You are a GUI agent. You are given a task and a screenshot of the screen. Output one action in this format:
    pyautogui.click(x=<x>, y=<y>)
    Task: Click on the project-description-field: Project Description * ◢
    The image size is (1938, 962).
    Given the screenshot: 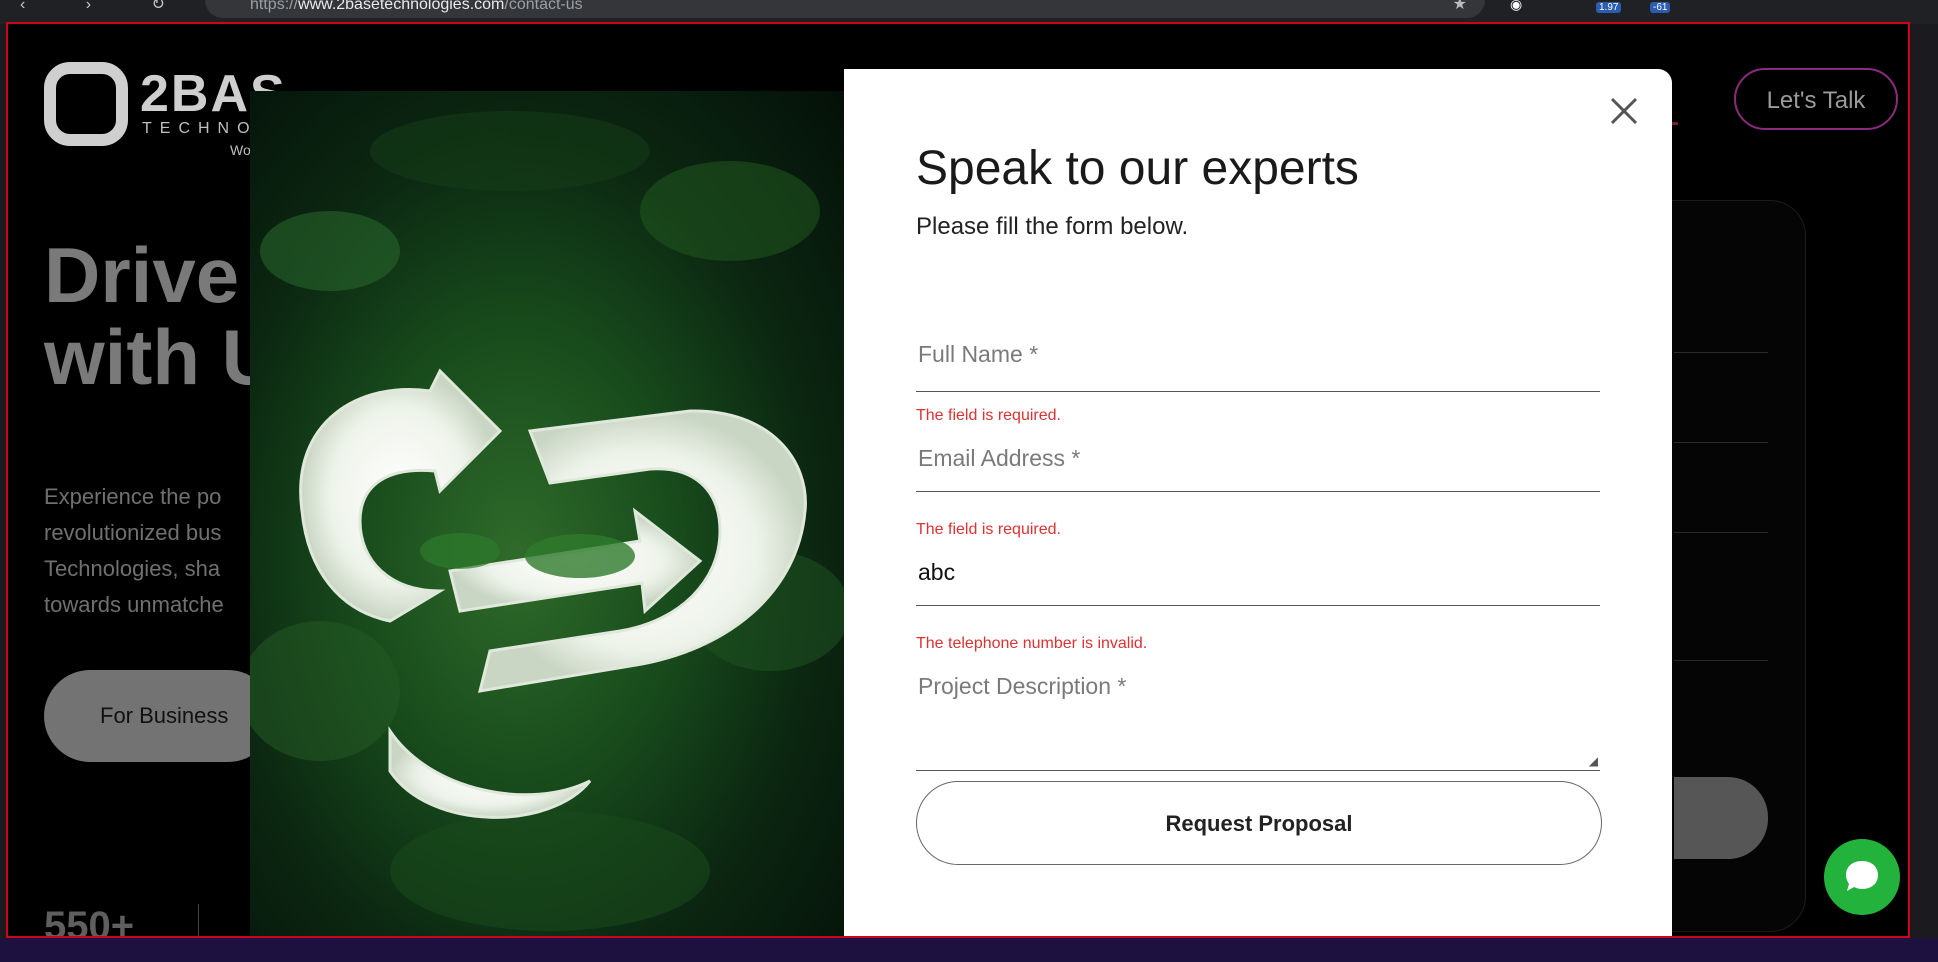 What is the action you would take?
    pyautogui.click(x=1258, y=714)
    